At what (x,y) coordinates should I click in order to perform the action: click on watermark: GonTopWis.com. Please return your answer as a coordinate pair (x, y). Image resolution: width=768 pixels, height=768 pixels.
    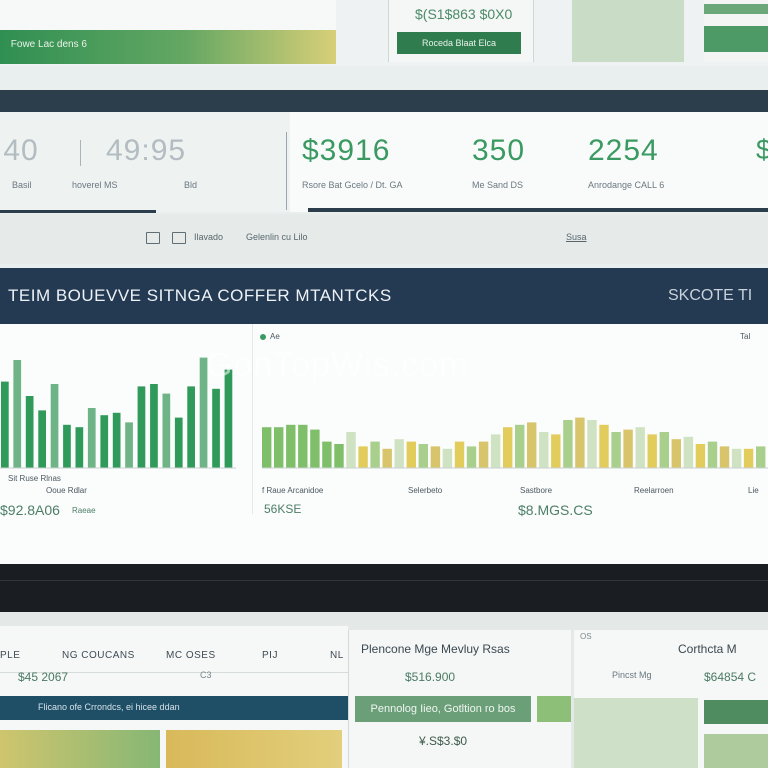
    Looking at the image, I should click on (337, 365).